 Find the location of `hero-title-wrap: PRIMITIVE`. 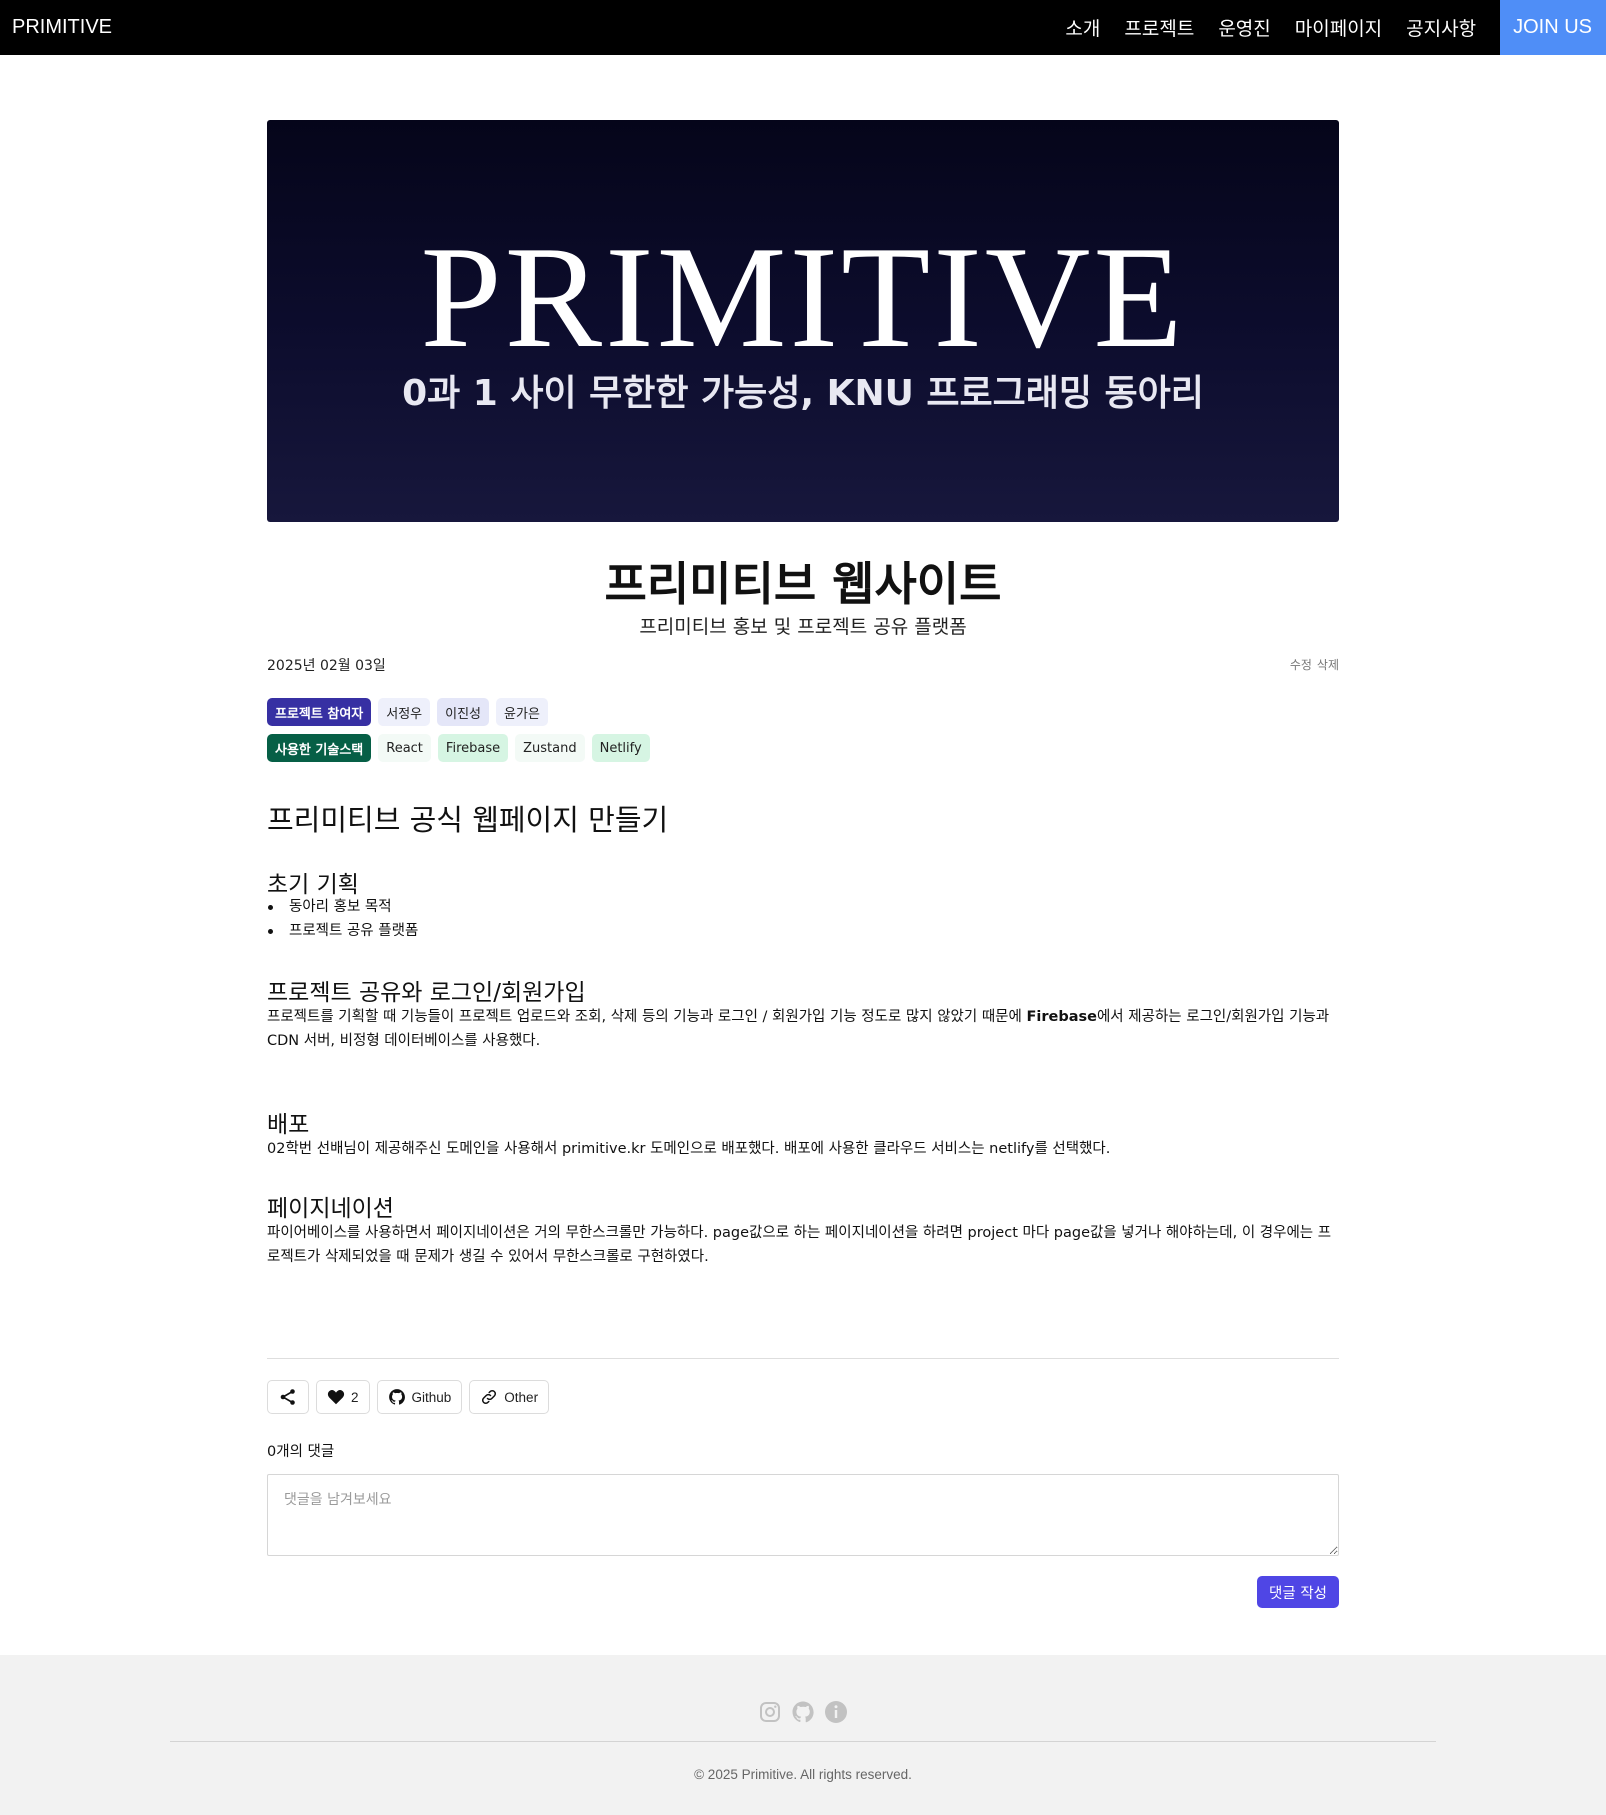

hero-title-wrap: PRIMITIVE is located at coordinates (803, 297).